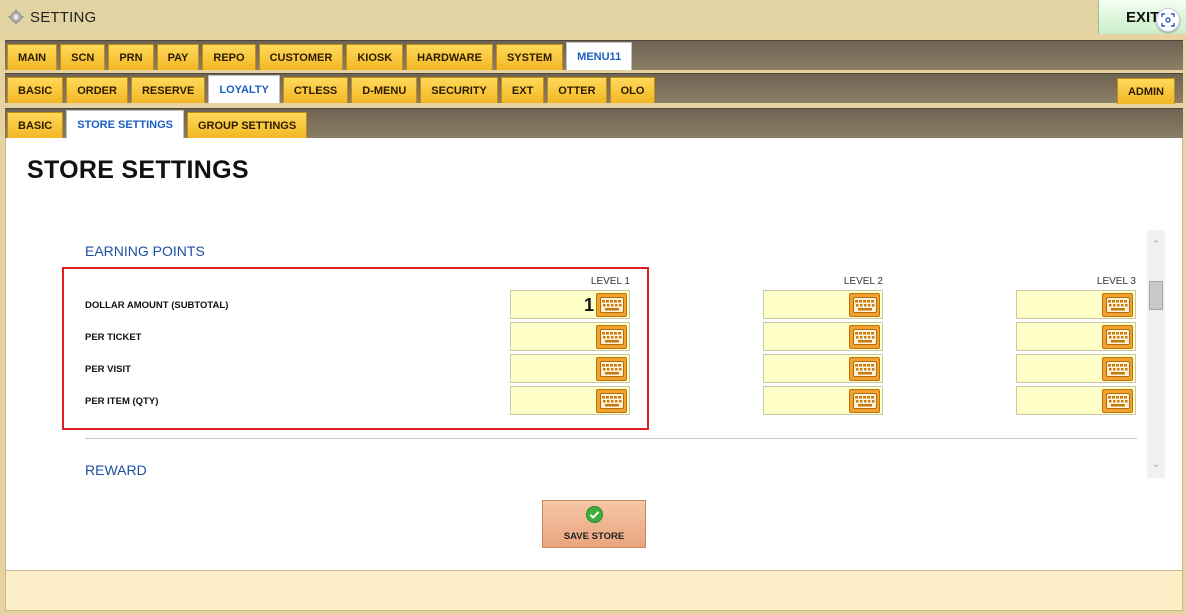 This screenshot has height=615, width=1186. Describe the element at coordinates (823, 304) in the screenshot. I see `dollar-amount-level-2-field` at that location.